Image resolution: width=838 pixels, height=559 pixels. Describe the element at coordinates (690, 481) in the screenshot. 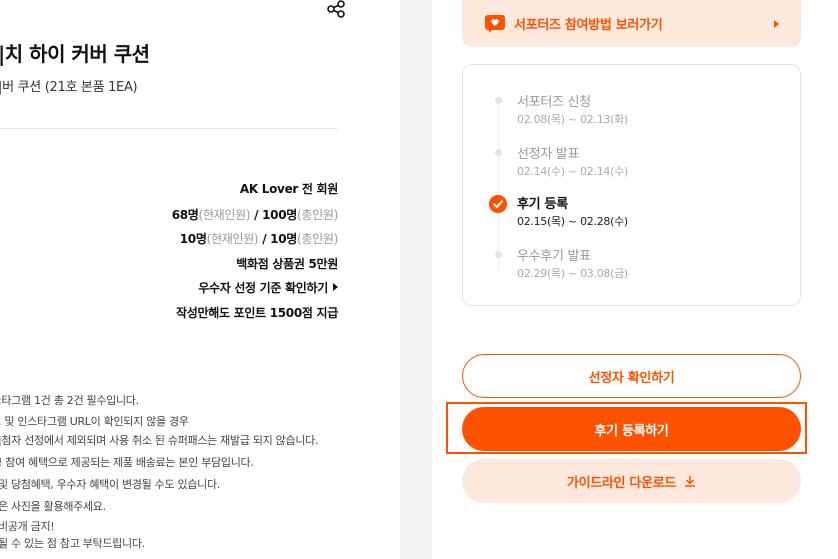

I see `download-icon` at that location.